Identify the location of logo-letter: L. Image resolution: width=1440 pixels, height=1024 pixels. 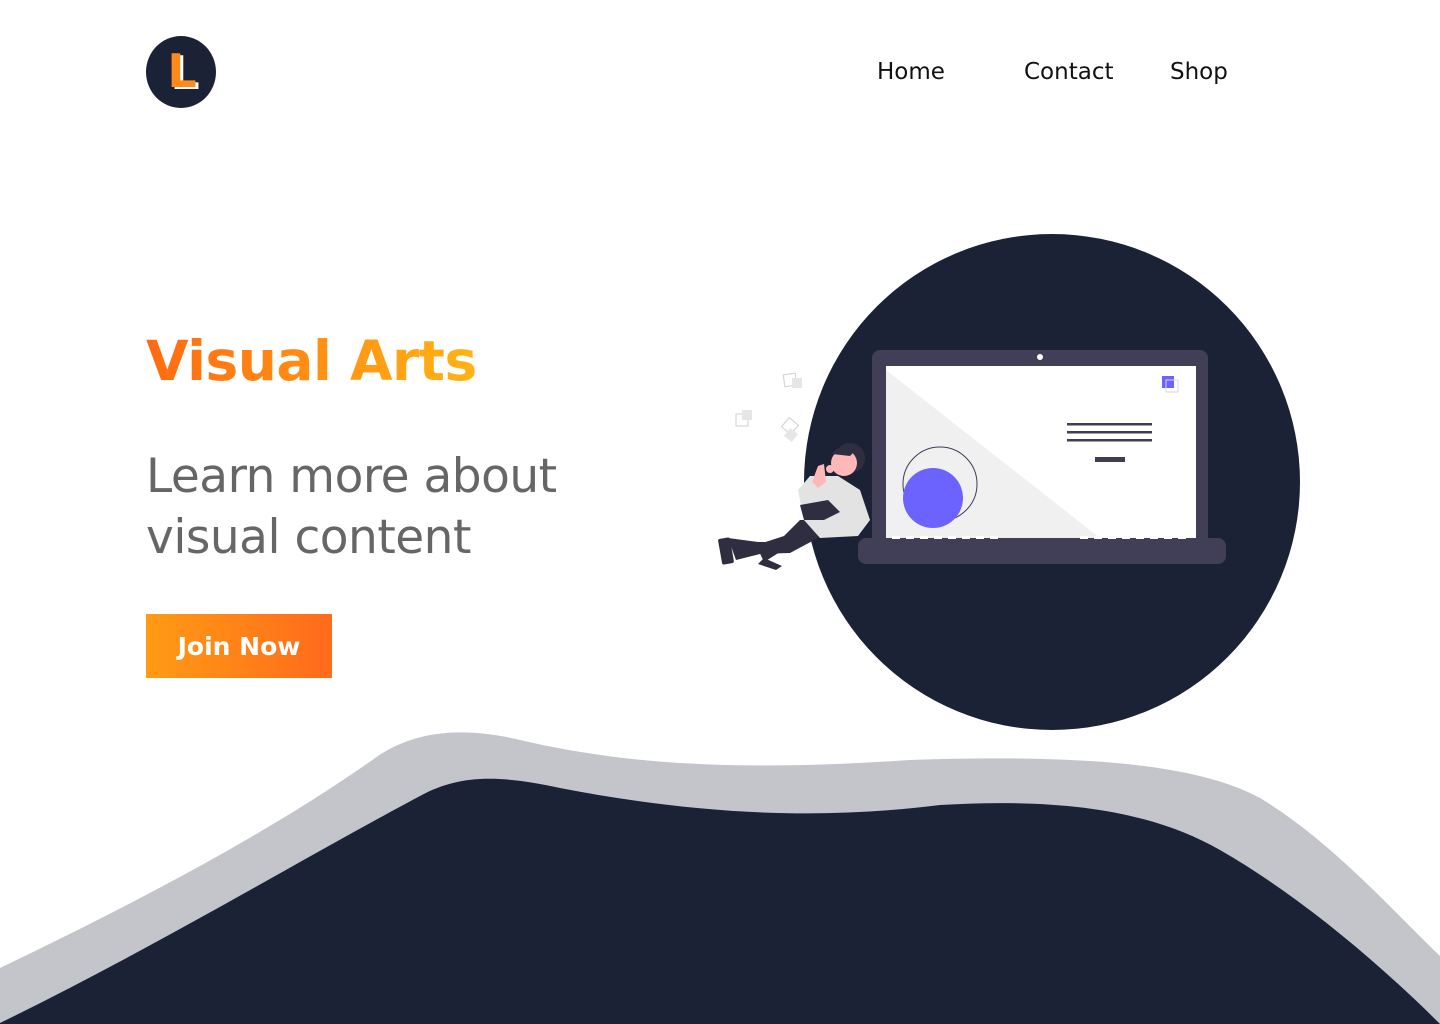
(182, 71).